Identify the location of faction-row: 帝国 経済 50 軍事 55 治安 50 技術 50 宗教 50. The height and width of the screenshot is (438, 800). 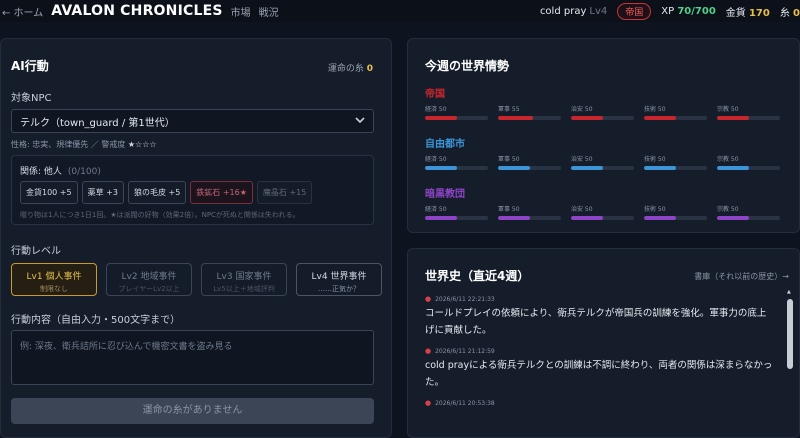
(607, 110).